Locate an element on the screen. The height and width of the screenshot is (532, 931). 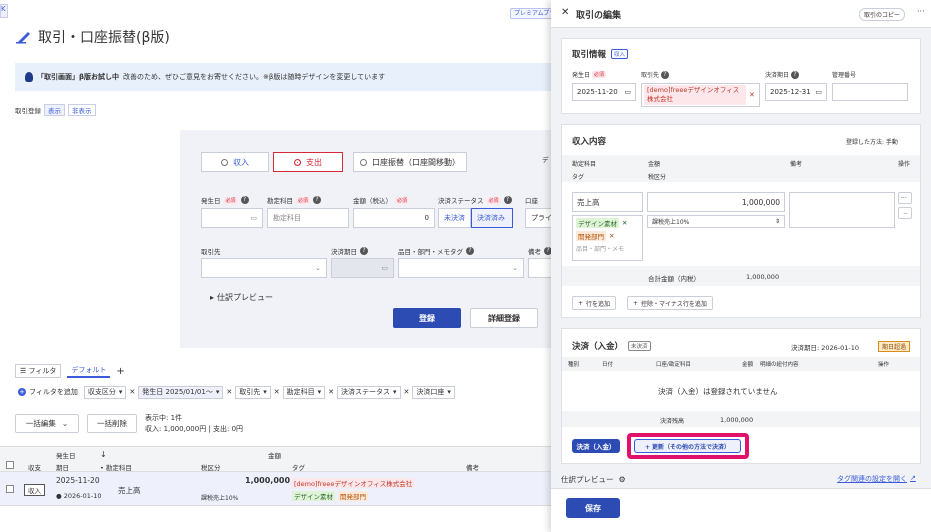
filter-chip: 発生日 2025/01/01〜 ▾ is located at coordinates (181, 392).